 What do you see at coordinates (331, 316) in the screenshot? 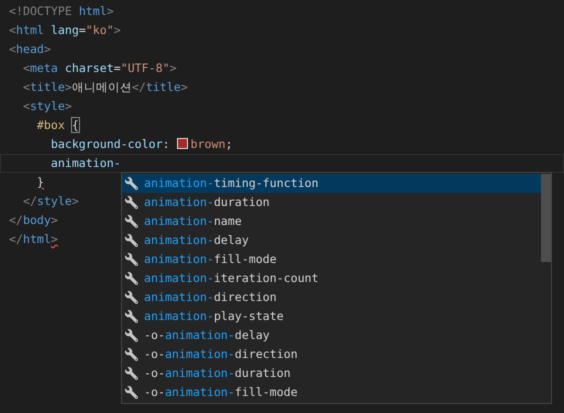
I see `suggestion-item: animation-play-state` at bounding box center [331, 316].